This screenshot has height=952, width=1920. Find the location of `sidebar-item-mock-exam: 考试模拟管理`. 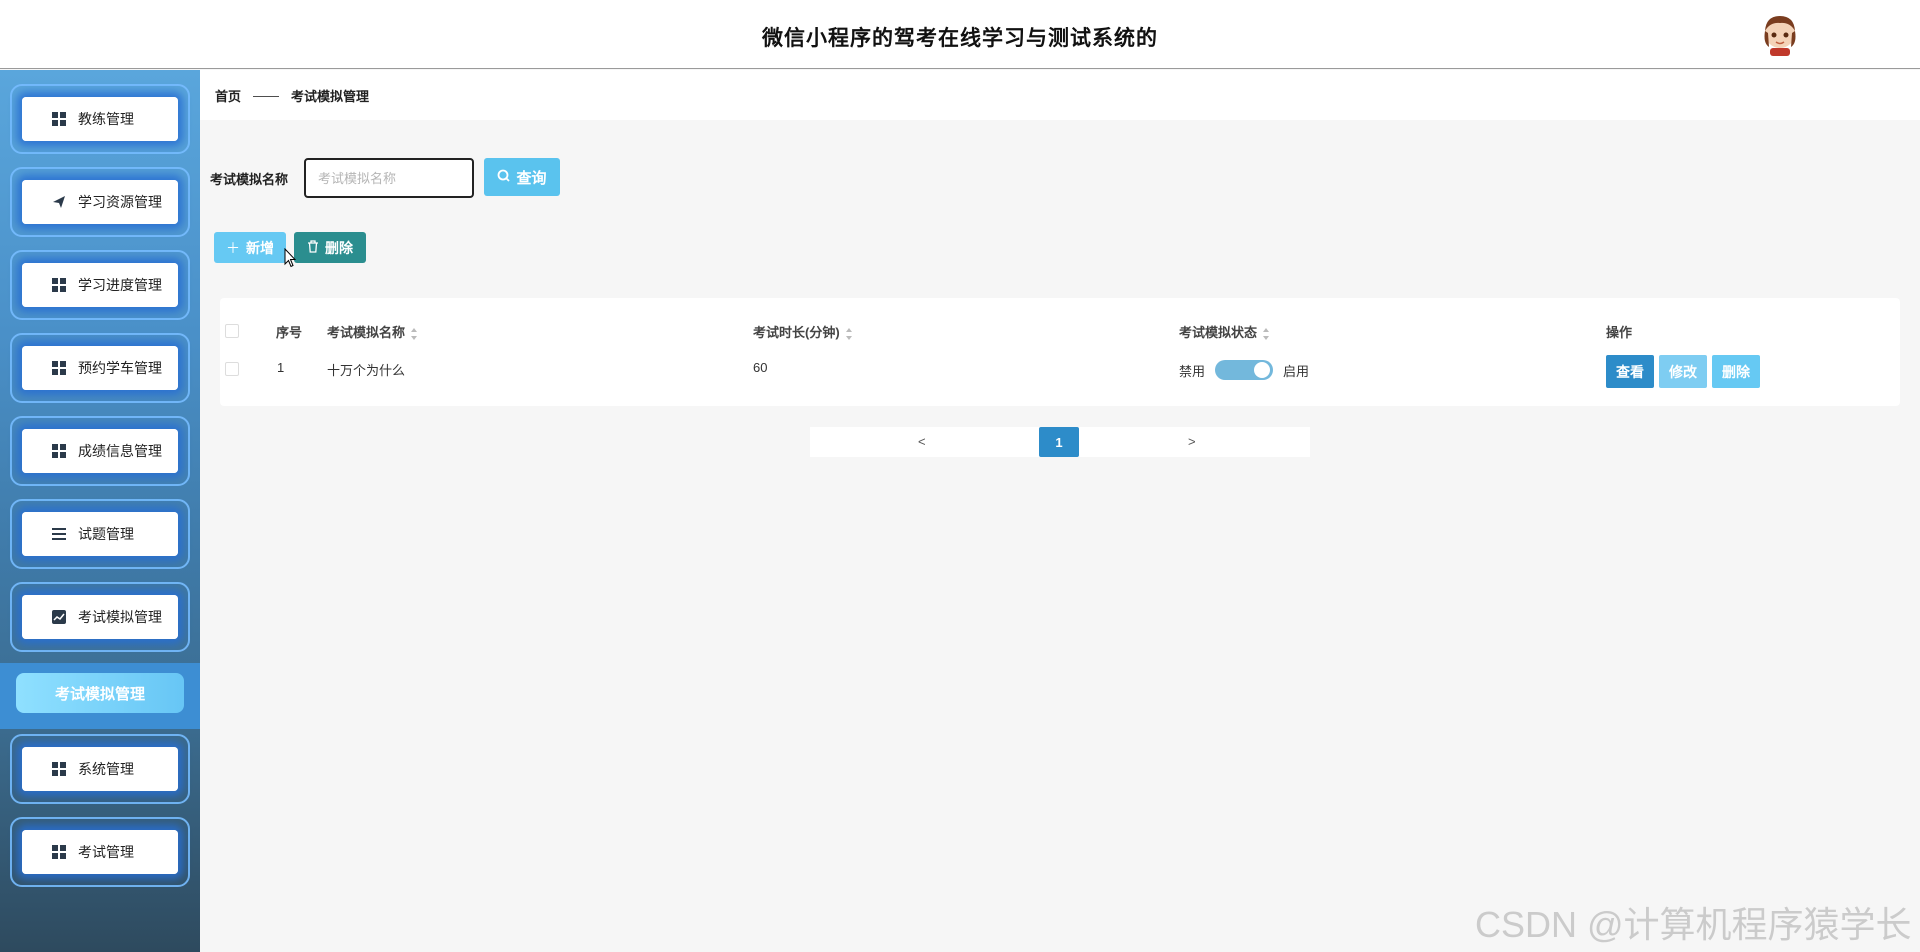

sidebar-item-mock-exam: 考试模拟管理 is located at coordinates (100, 617).